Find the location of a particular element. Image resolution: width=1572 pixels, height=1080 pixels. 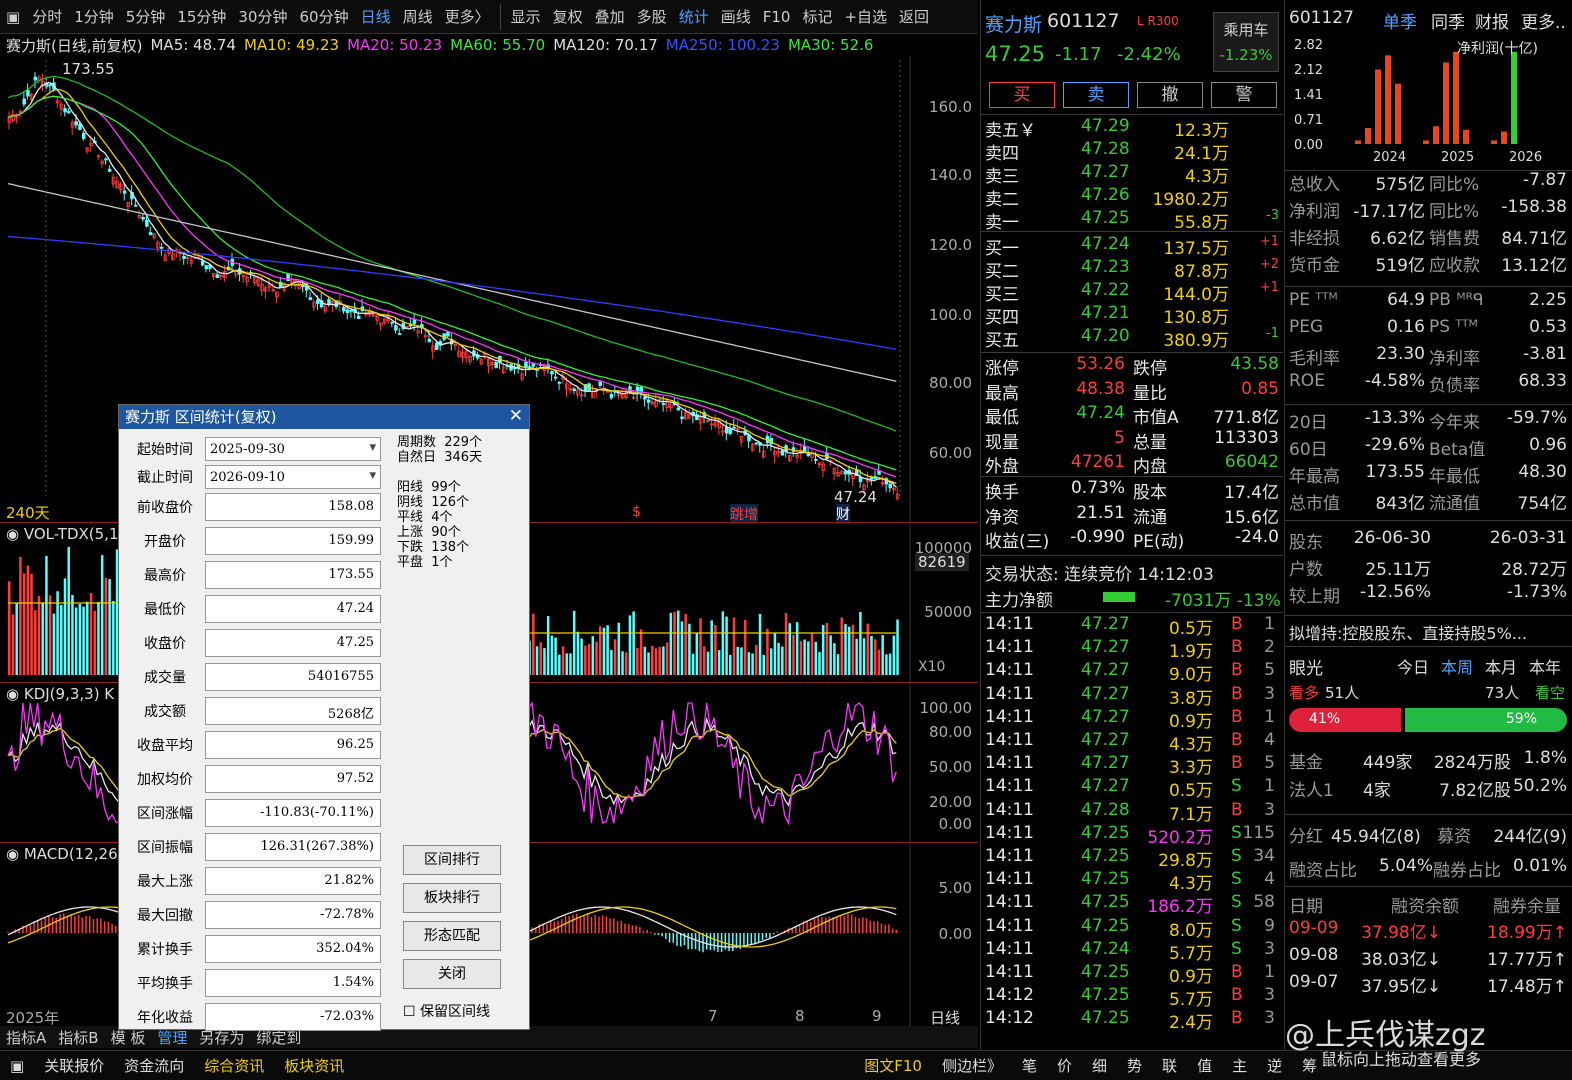

tick-time: 14:11 is located at coordinates (1009, 647).